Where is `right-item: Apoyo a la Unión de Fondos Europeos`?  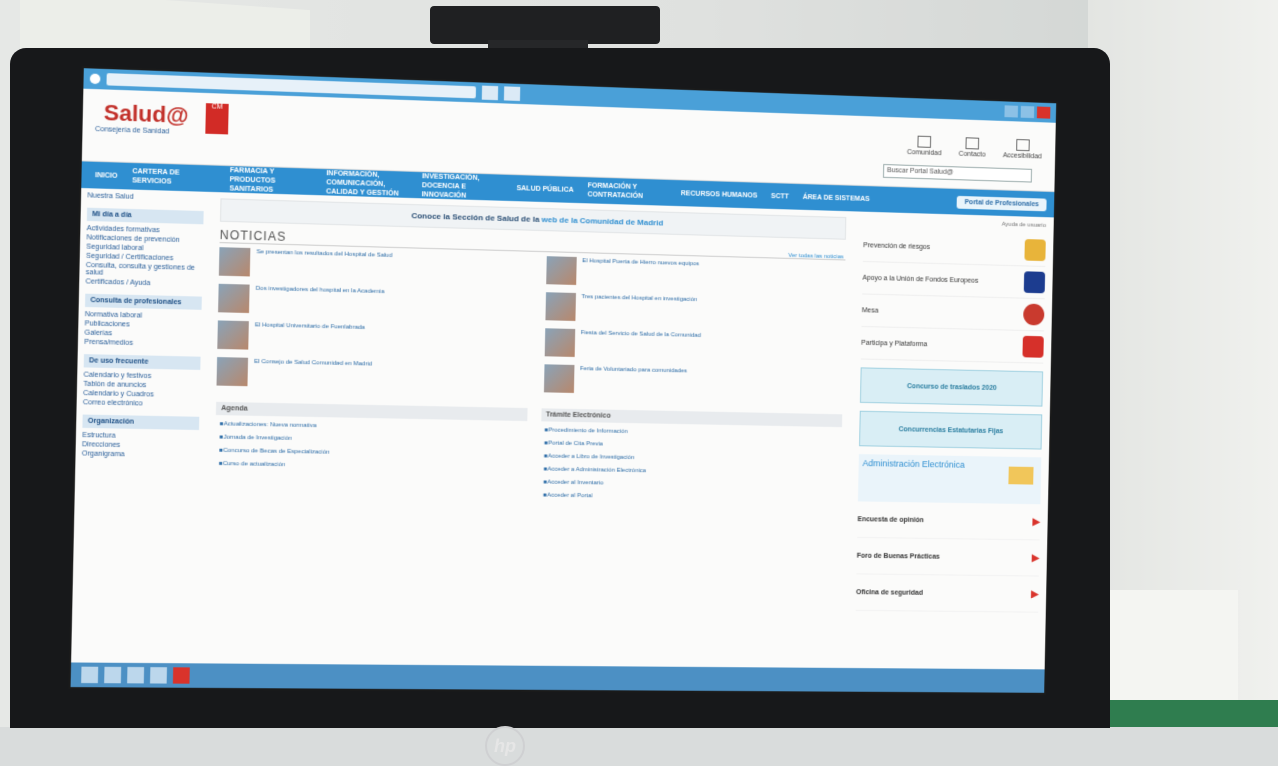
right-item: Apoyo a la Unión de Fondos Europeos is located at coordinates (954, 280).